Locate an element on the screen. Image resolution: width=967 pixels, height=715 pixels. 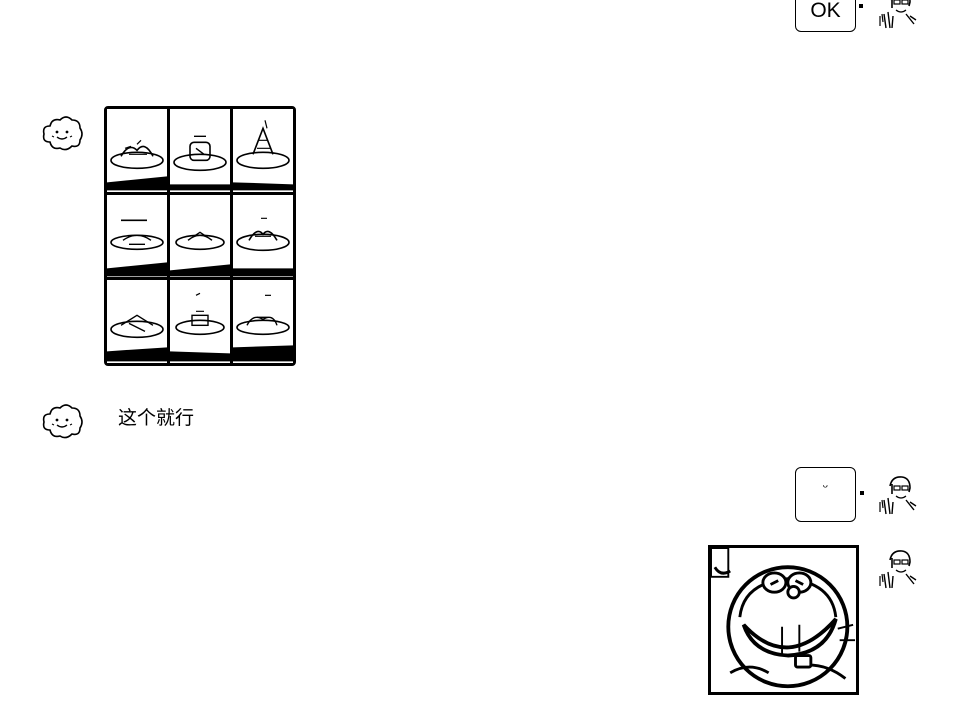
food-image-grid is located at coordinates (200, 236).